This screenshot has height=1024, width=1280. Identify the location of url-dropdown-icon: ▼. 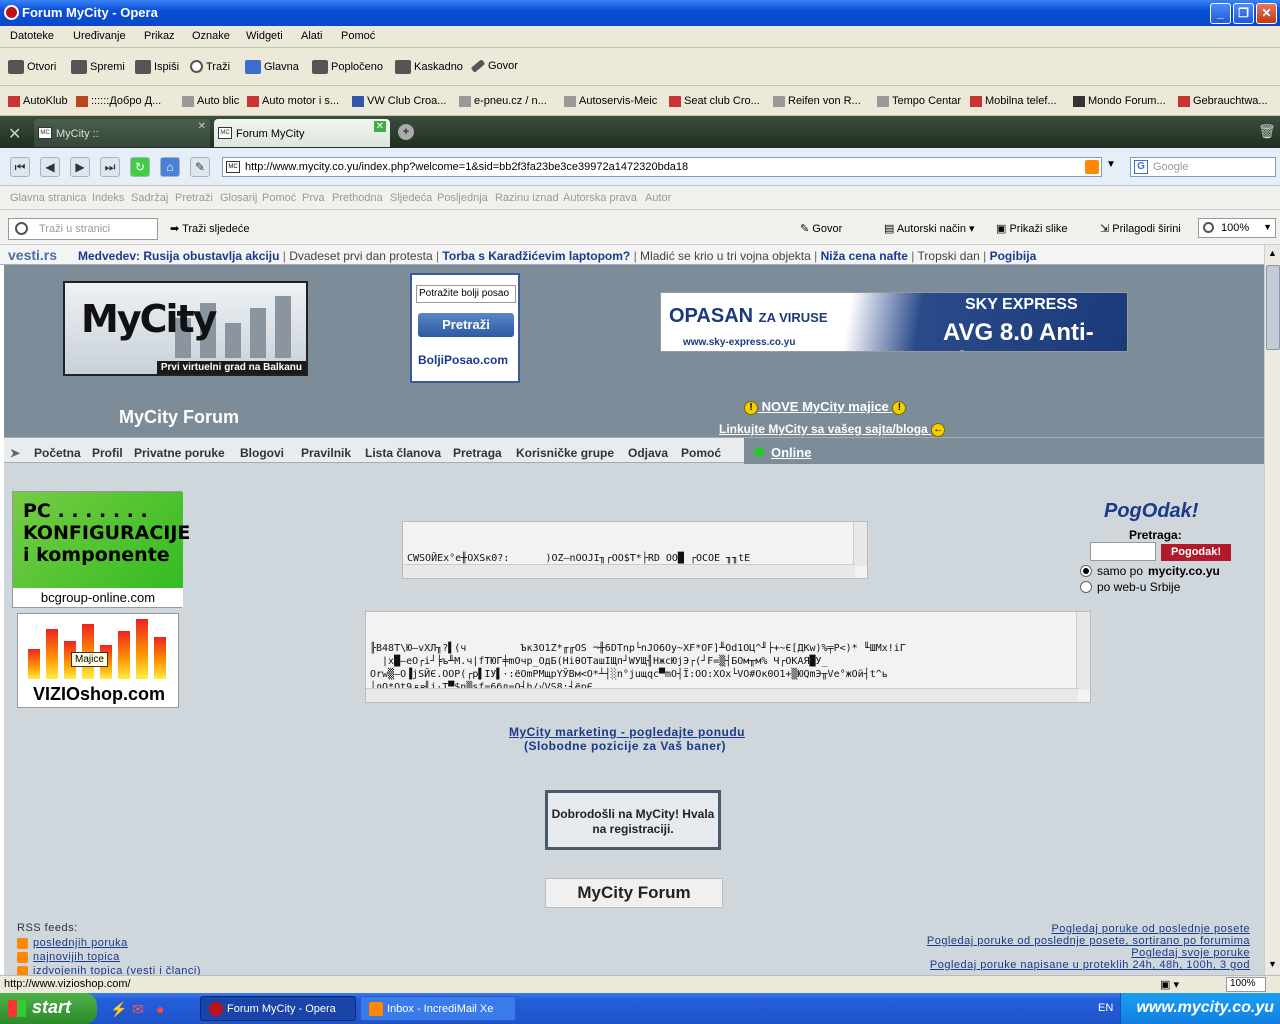
(1111, 164).